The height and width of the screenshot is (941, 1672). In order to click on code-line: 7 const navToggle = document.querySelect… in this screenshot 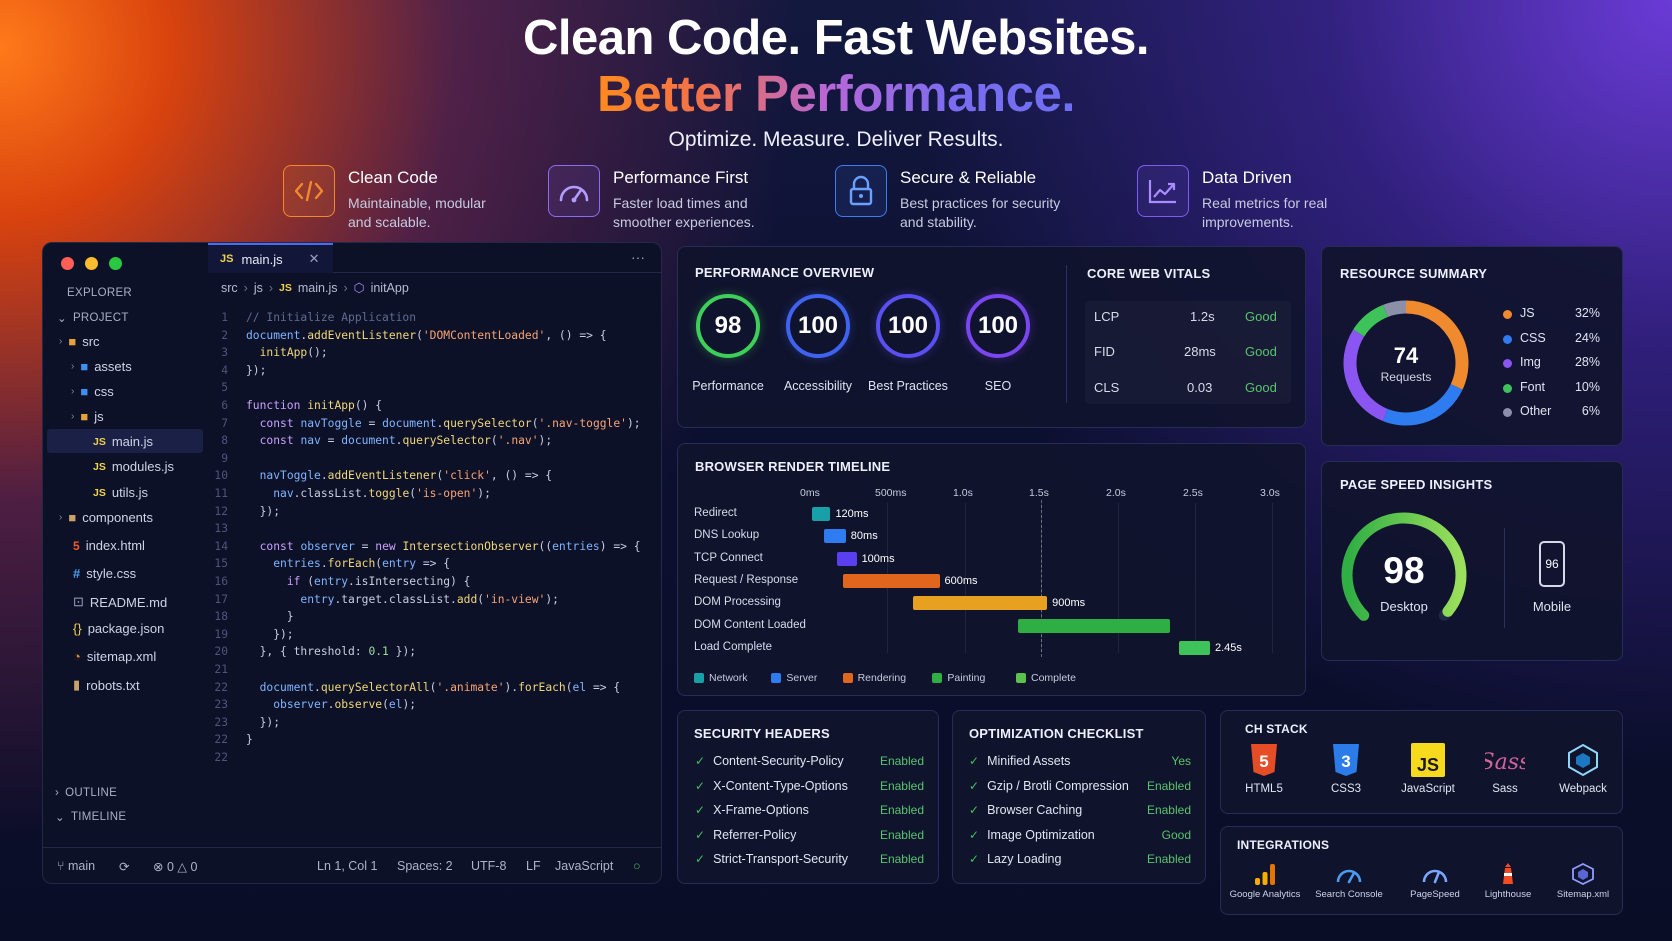, I will do `click(424, 425)`.